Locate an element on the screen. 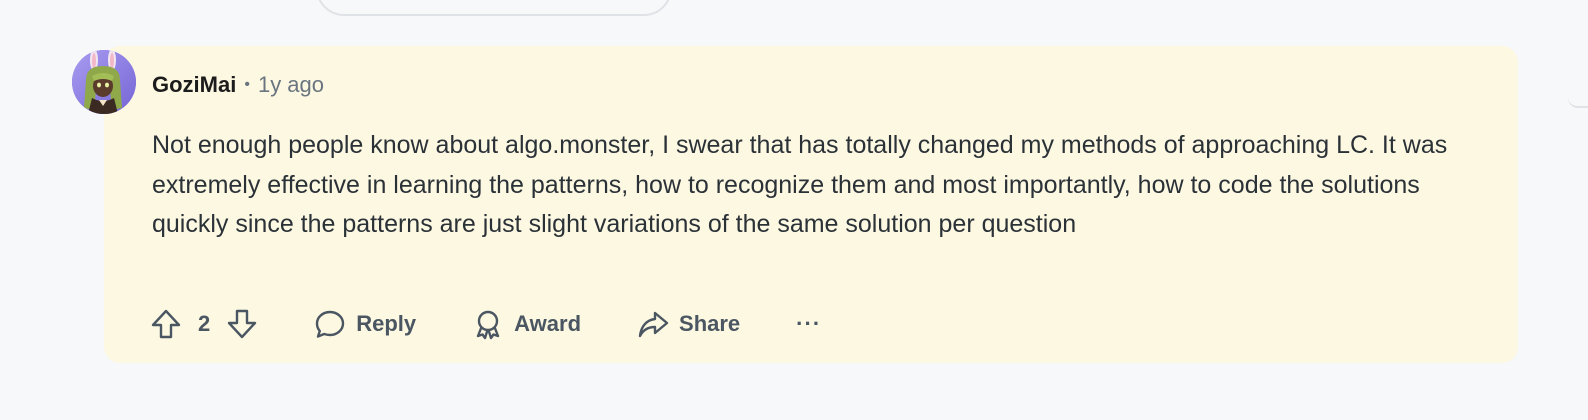 The height and width of the screenshot is (420, 1588). edge-divider is located at coordinates (1578, 100).